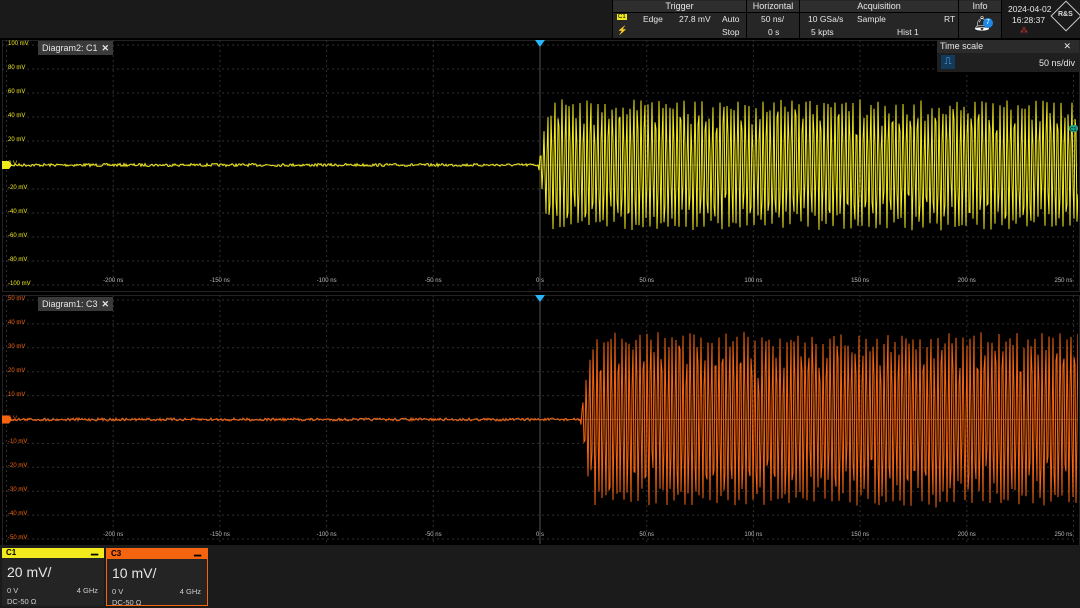  What do you see at coordinates (731, 19) in the screenshot?
I see `trigger-mode: Auto` at bounding box center [731, 19].